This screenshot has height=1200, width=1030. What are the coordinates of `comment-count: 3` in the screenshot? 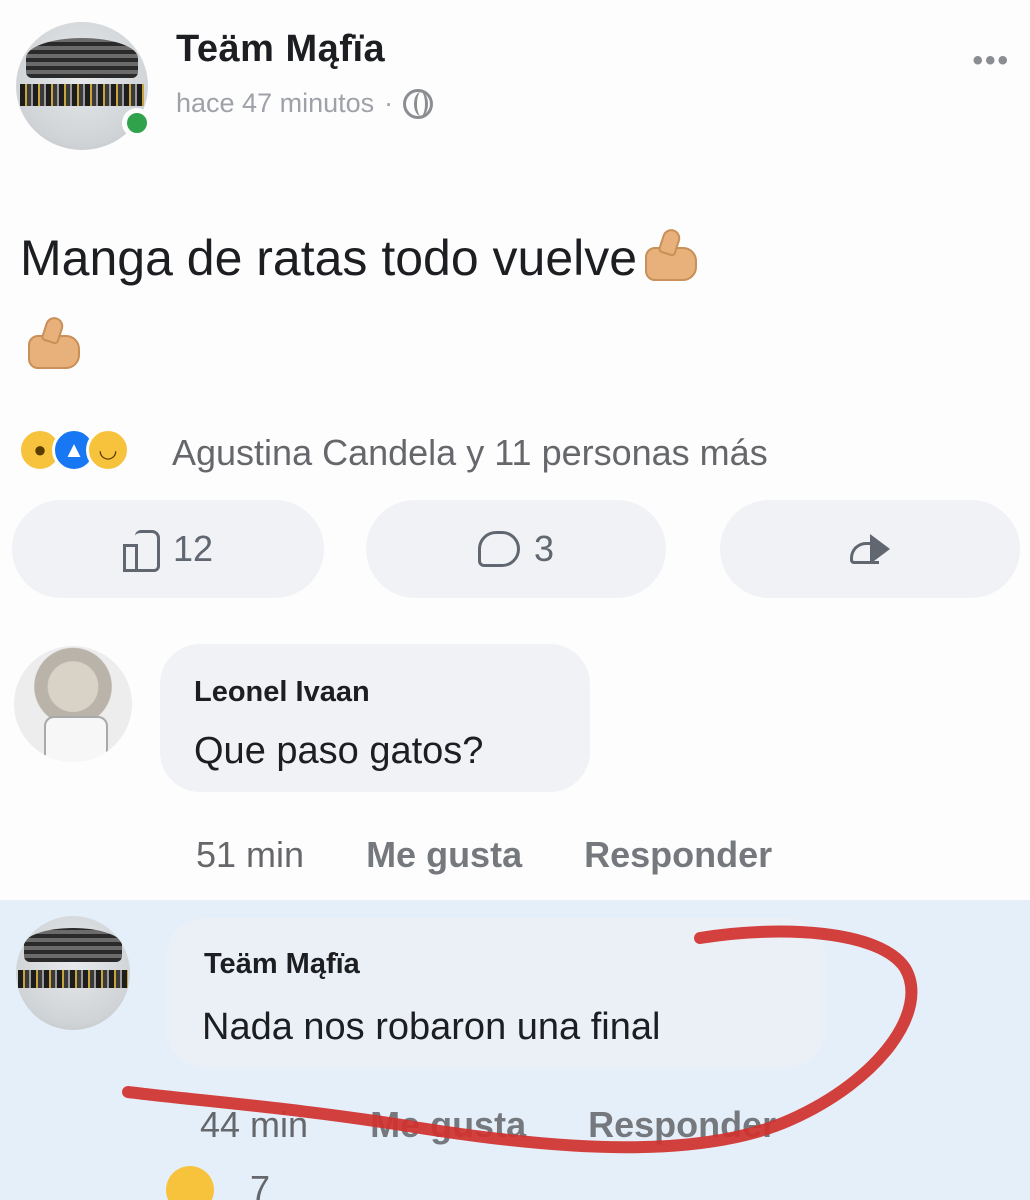 It's located at (544, 548).